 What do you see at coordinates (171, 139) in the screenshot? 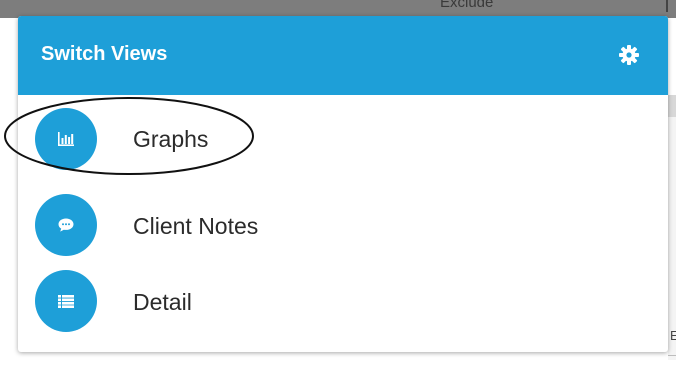
I see `view-label-graphs: Graphs` at bounding box center [171, 139].